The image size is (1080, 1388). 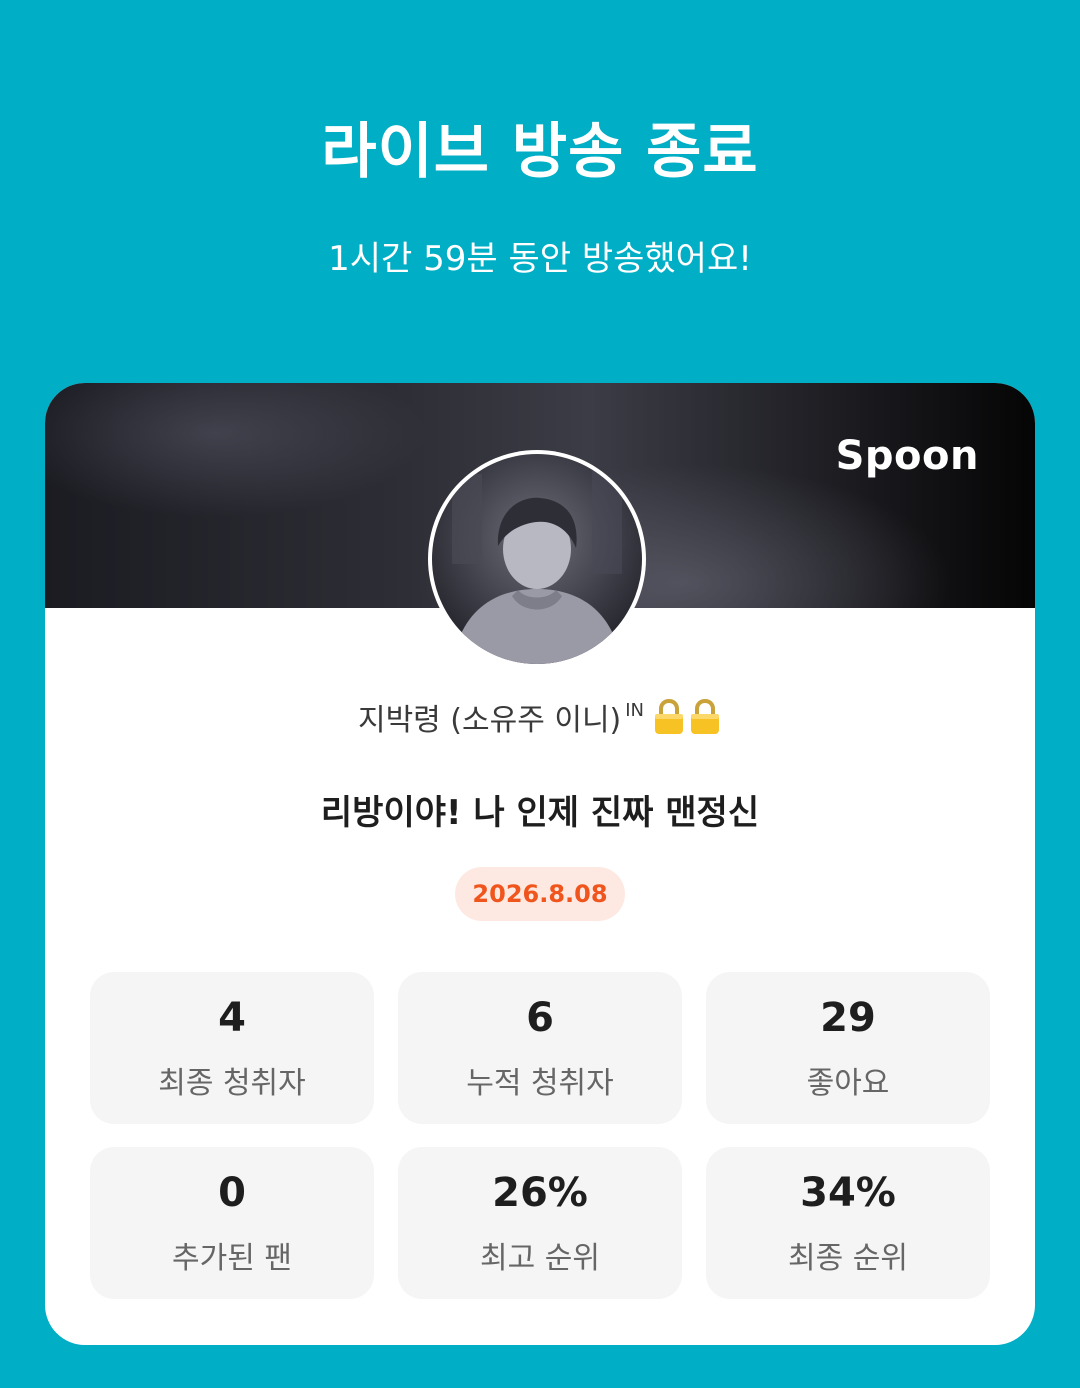 I want to click on page-title: 라이브 방송 종료, so click(x=540, y=152).